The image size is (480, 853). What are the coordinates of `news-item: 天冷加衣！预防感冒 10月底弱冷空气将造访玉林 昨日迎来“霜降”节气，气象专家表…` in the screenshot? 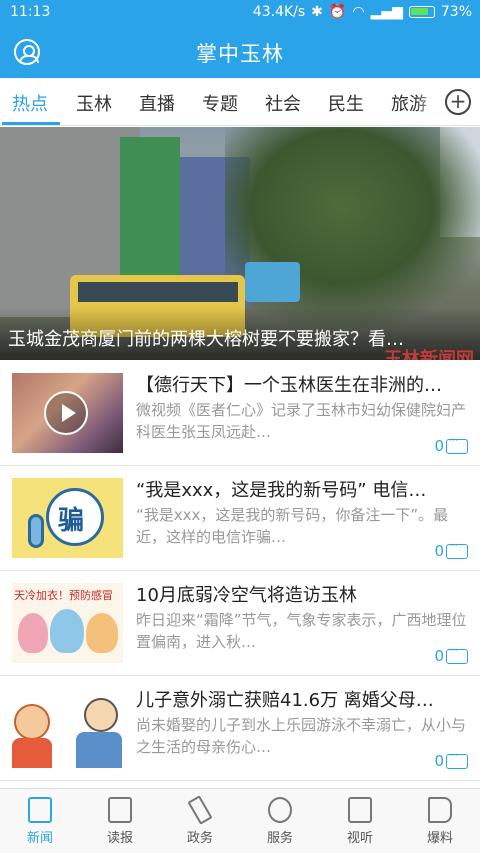 It's located at (240, 623).